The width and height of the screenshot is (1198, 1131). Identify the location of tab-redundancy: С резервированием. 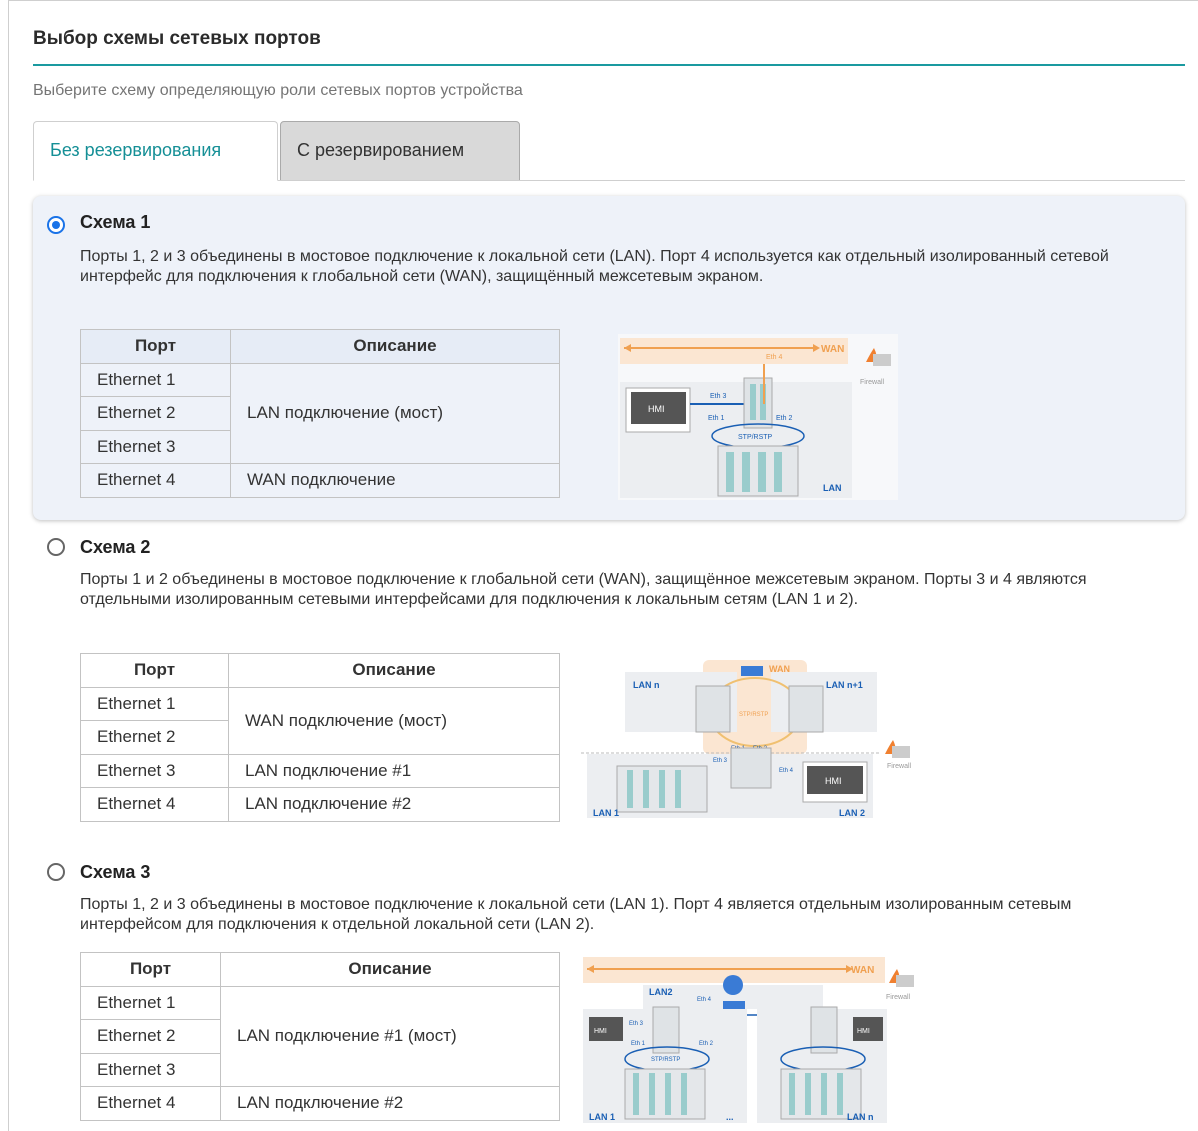
(400, 151).